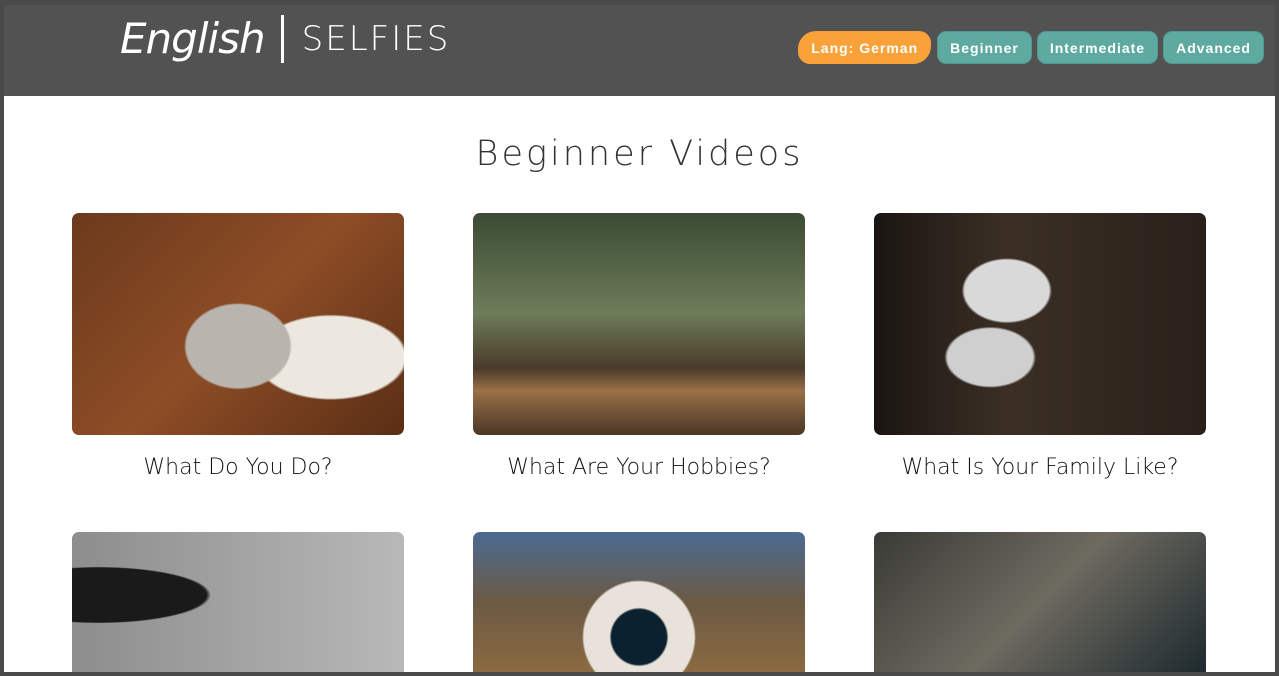 The width and height of the screenshot is (1279, 676). What do you see at coordinates (285, 38) in the screenshot?
I see `logo: English SELFIES` at bounding box center [285, 38].